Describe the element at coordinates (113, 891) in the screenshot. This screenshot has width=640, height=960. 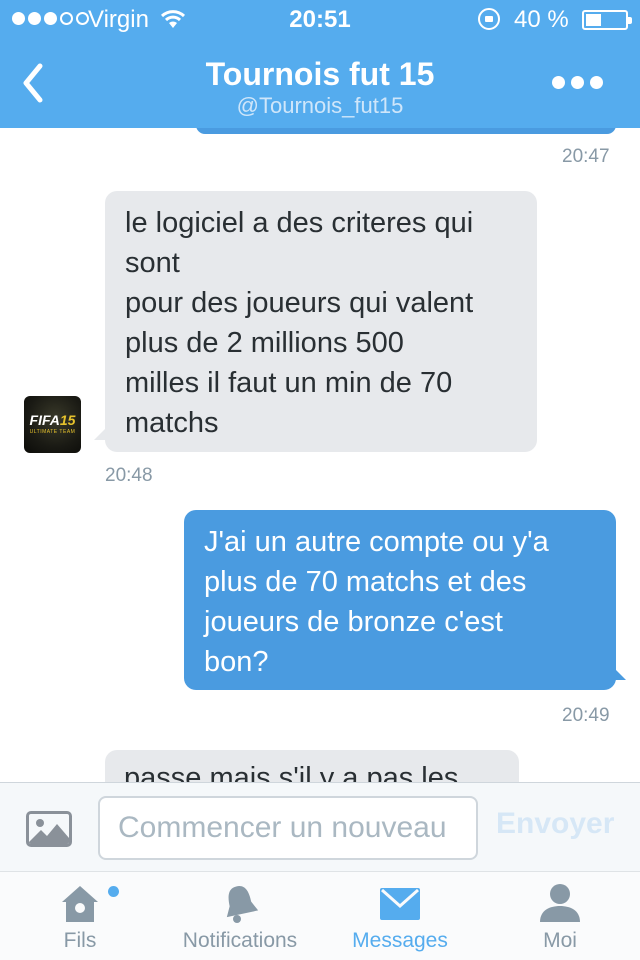
I see `new-content-dot` at that location.